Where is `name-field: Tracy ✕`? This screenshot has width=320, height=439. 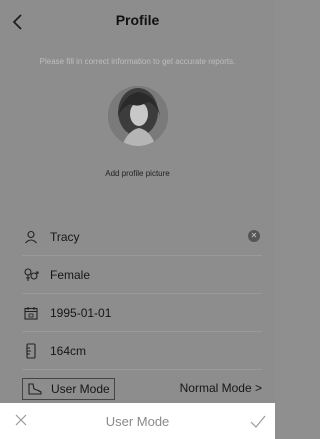
name-field: Tracy ✕ is located at coordinates (142, 237).